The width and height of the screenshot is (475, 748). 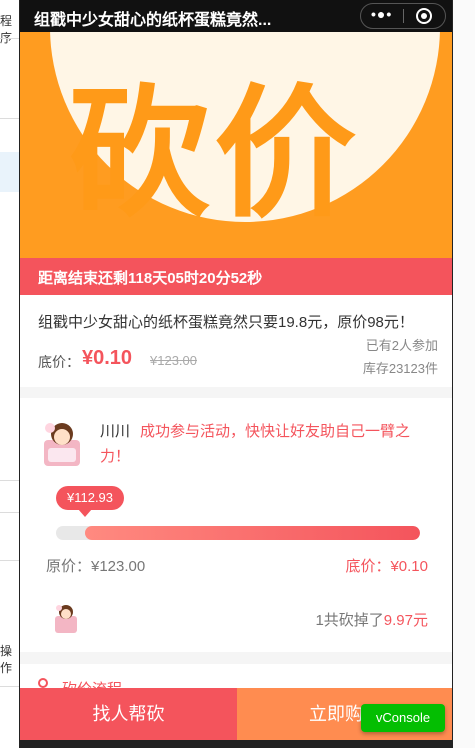 What do you see at coordinates (349, 620) in the screenshot?
I see `cut-prefix: 1共砍掉了` at bounding box center [349, 620].